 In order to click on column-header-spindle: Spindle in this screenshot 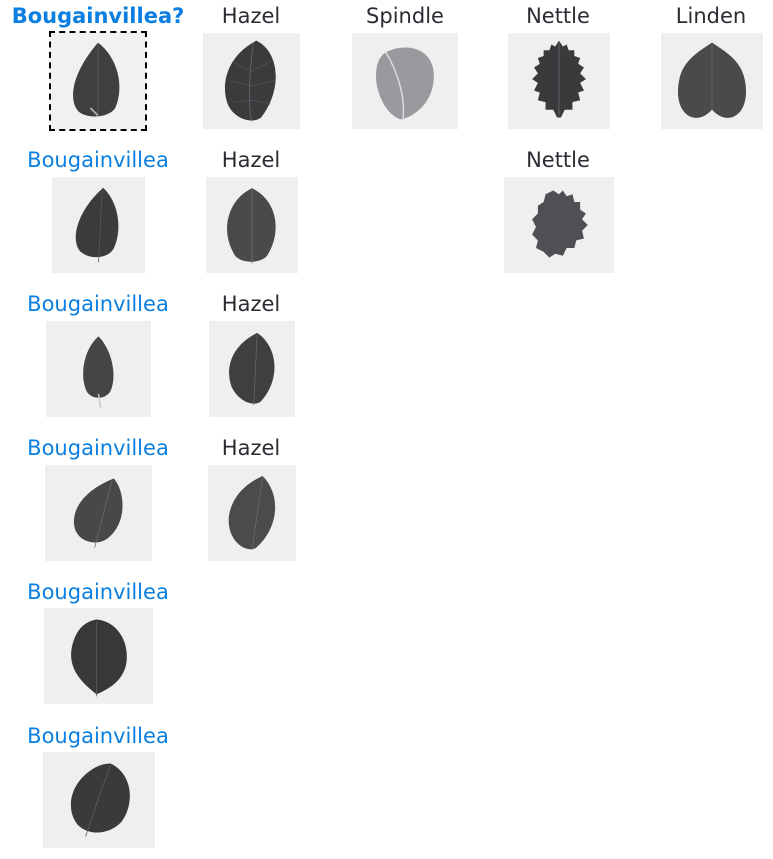, I will do `click(405, 16)`.